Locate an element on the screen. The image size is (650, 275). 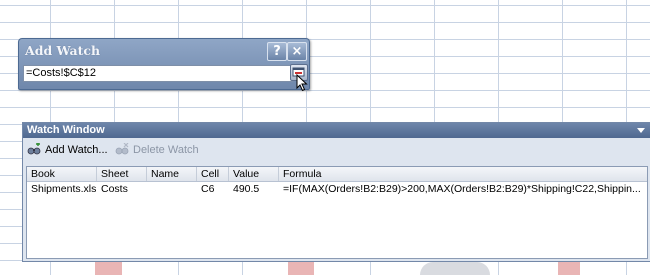
column-header-book: Book is located at coordinates (62, 174).